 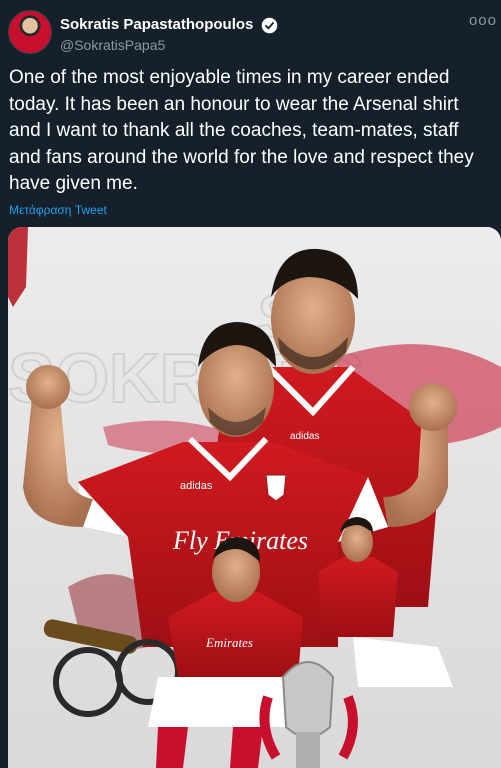 I want to click on kneeling-shirt-text: Emirates, so click(x=229, y=642).